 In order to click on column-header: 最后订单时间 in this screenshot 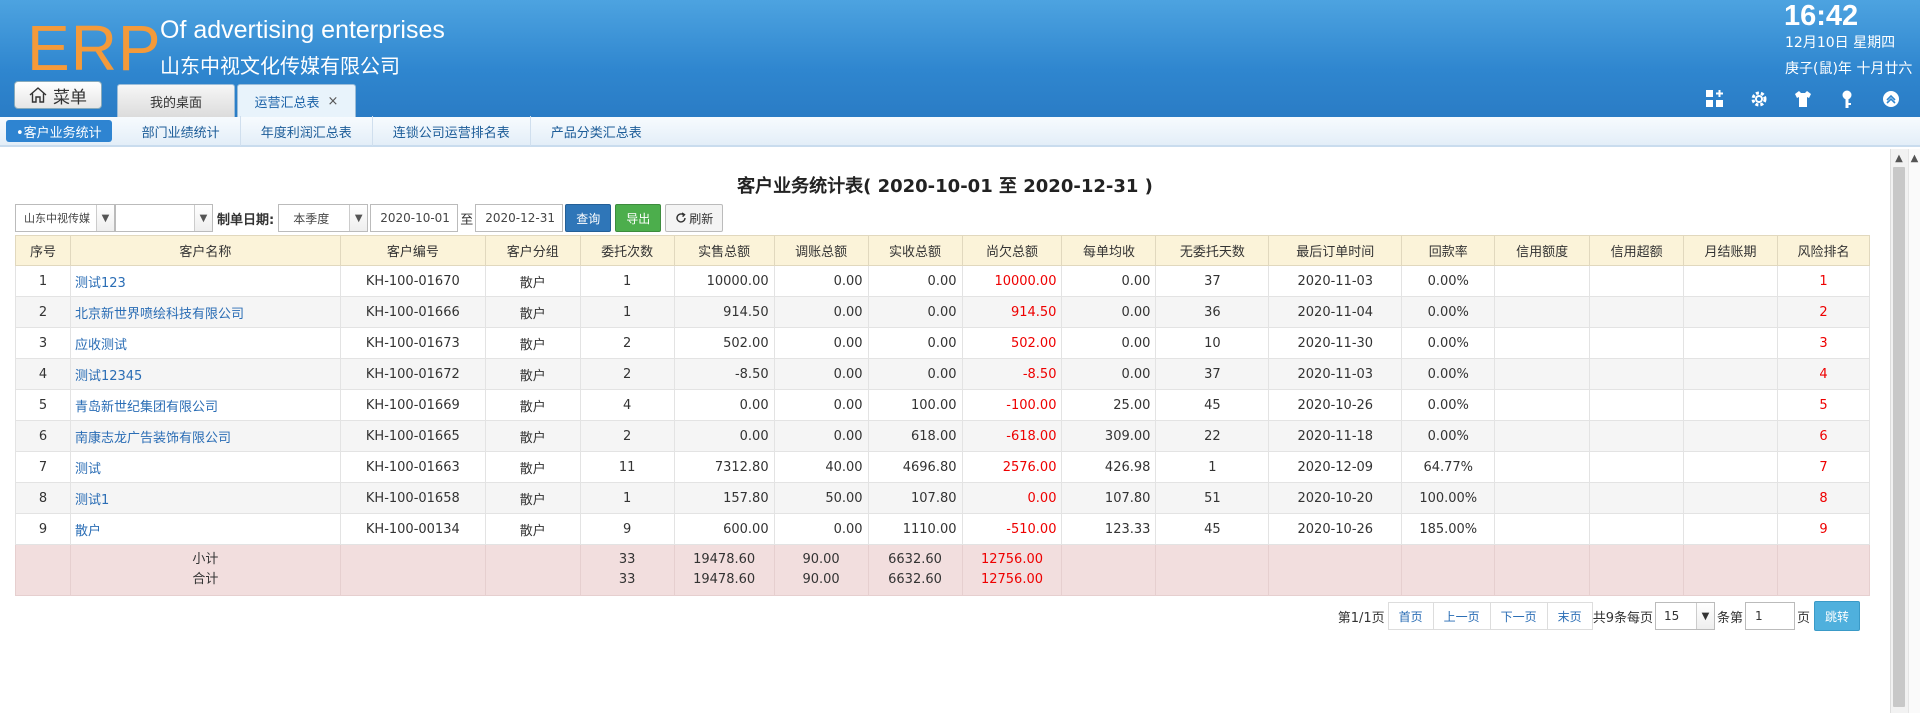, I will do `click(1335, 250)`.